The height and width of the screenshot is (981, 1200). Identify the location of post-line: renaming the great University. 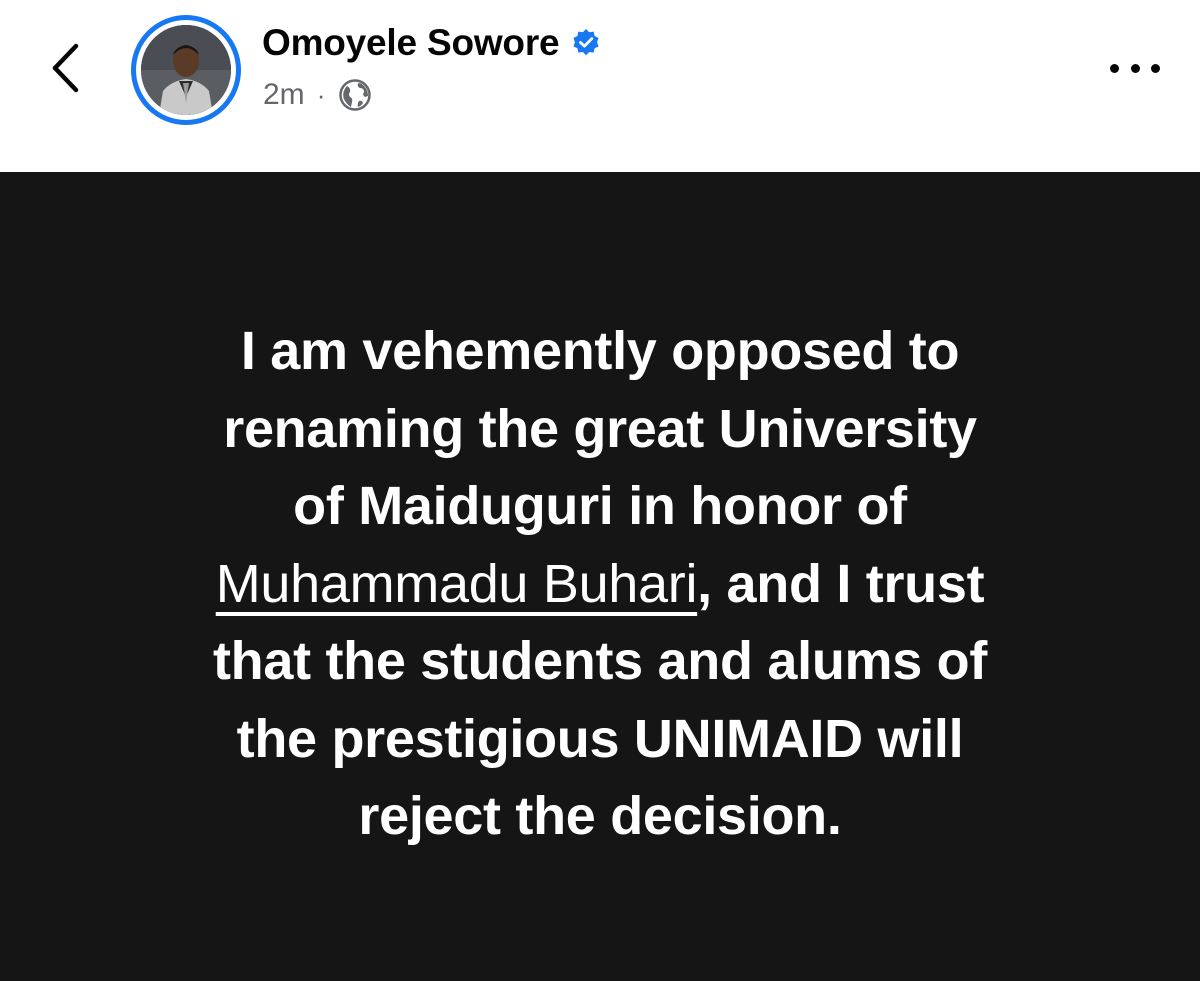
(600, 428).